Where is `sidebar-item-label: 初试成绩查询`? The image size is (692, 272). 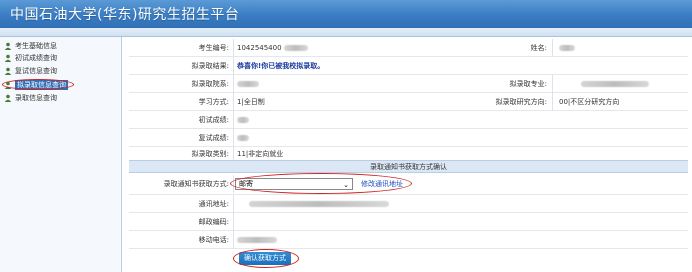
sidebar-item-label: 初试成绩查询 is located at coordinates (36, 57).